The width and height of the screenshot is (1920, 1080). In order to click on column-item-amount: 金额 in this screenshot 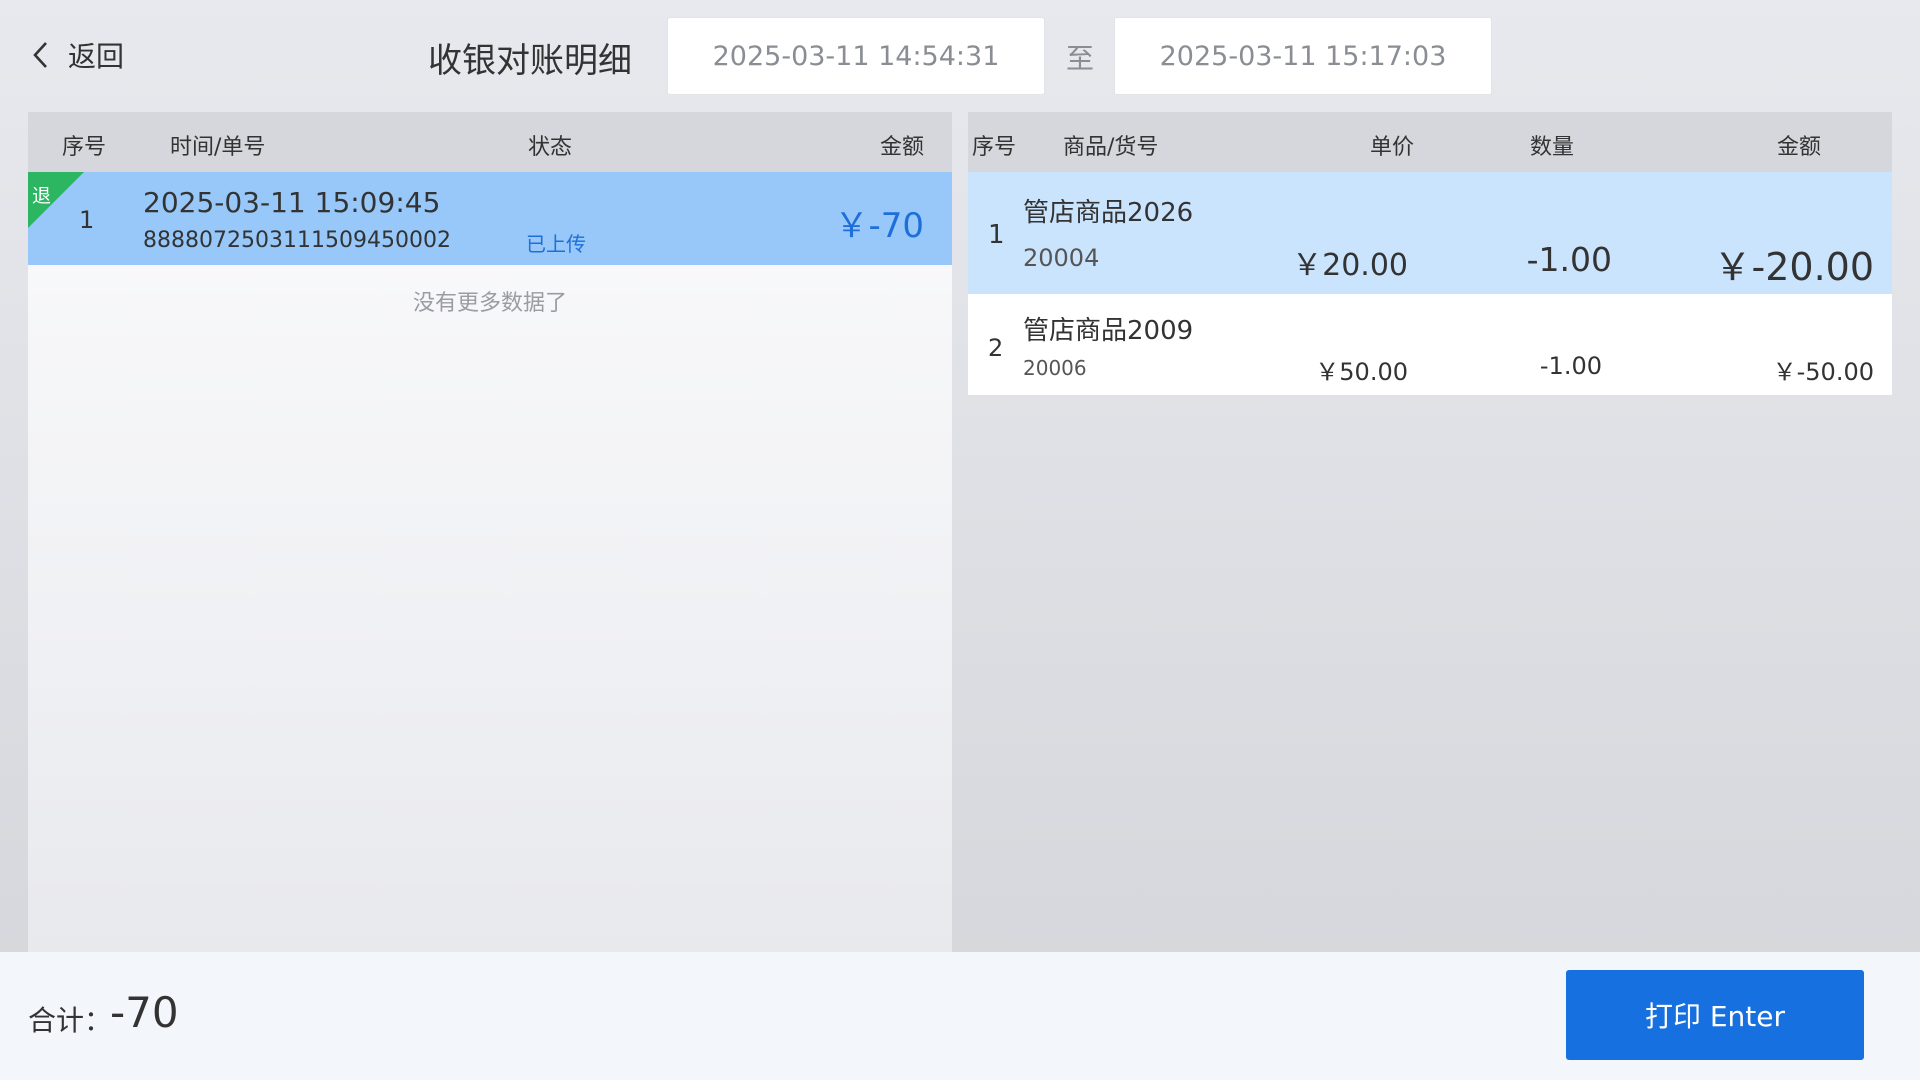, I will do `click(1799, 147)`.